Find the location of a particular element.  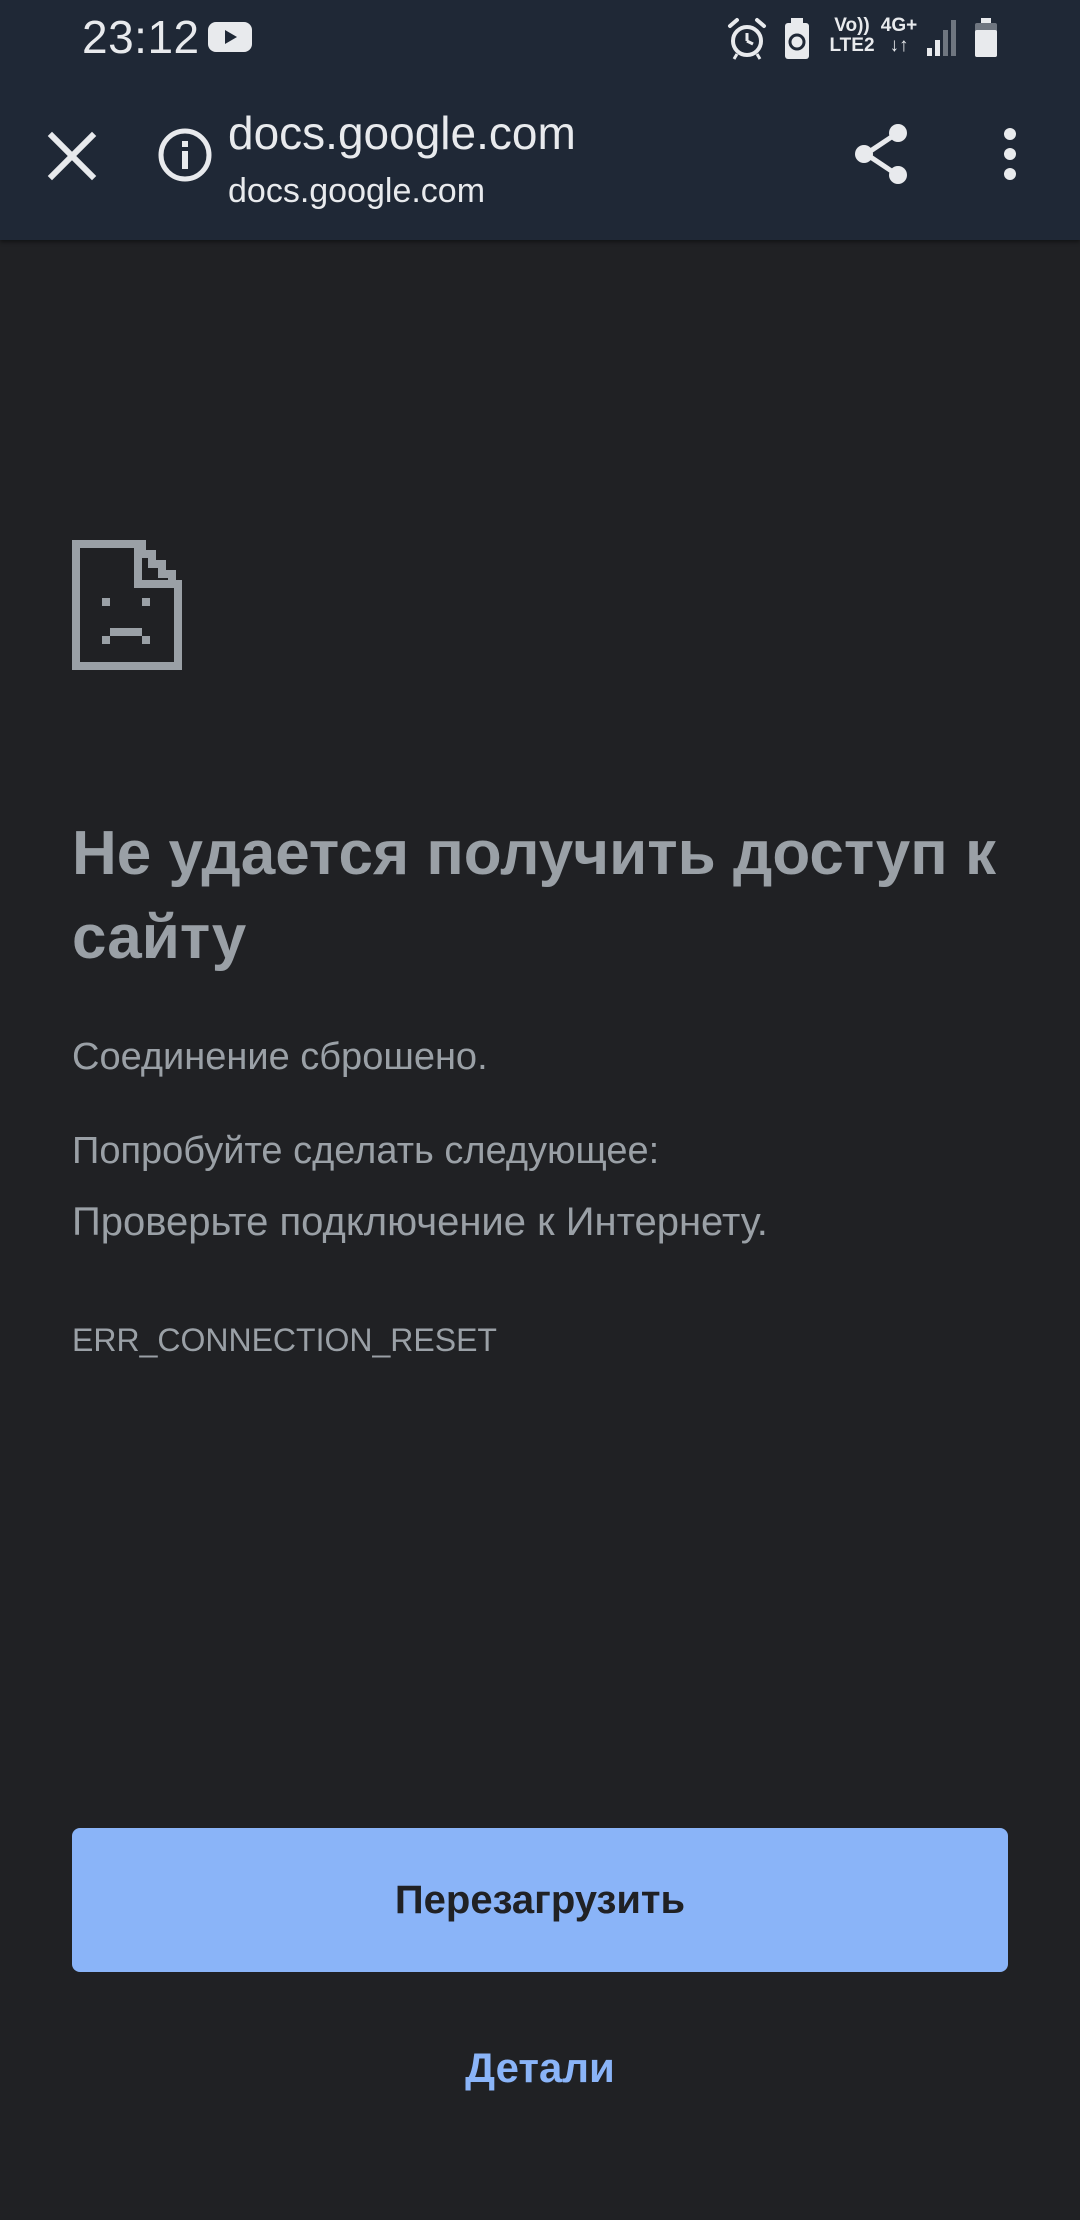

network-type-indicator: 4G+ ↓↑ is located at coordinates (899, 35).